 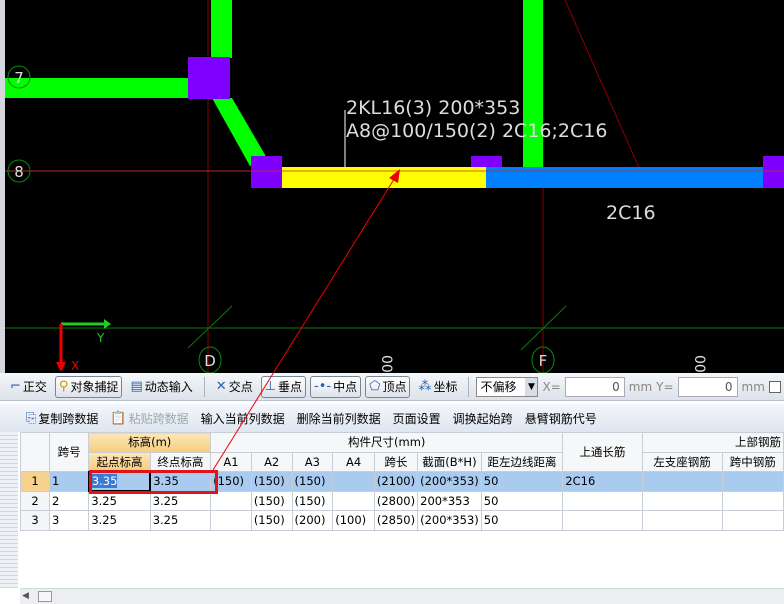 I want to click on header-end-elev: 终点标高, so click(x=180, y=461).